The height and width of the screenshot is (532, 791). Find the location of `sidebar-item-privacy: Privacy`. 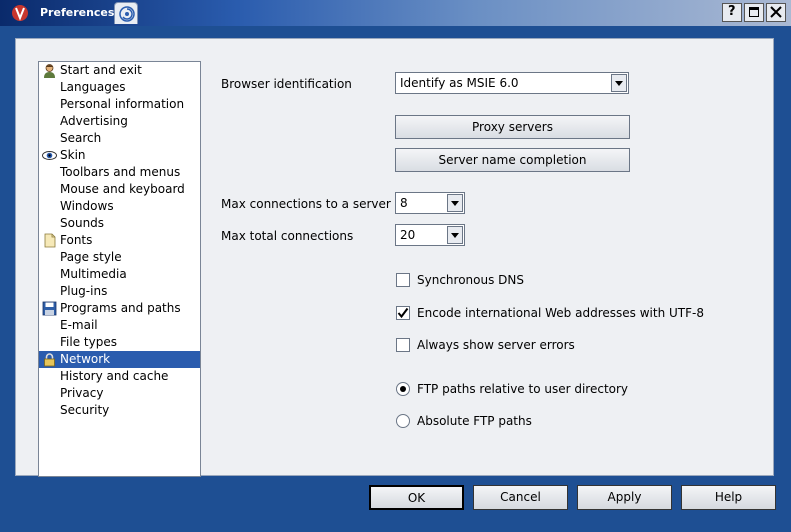

sidebar-item-privacy: Privacy is located at coordinates (119, 393).